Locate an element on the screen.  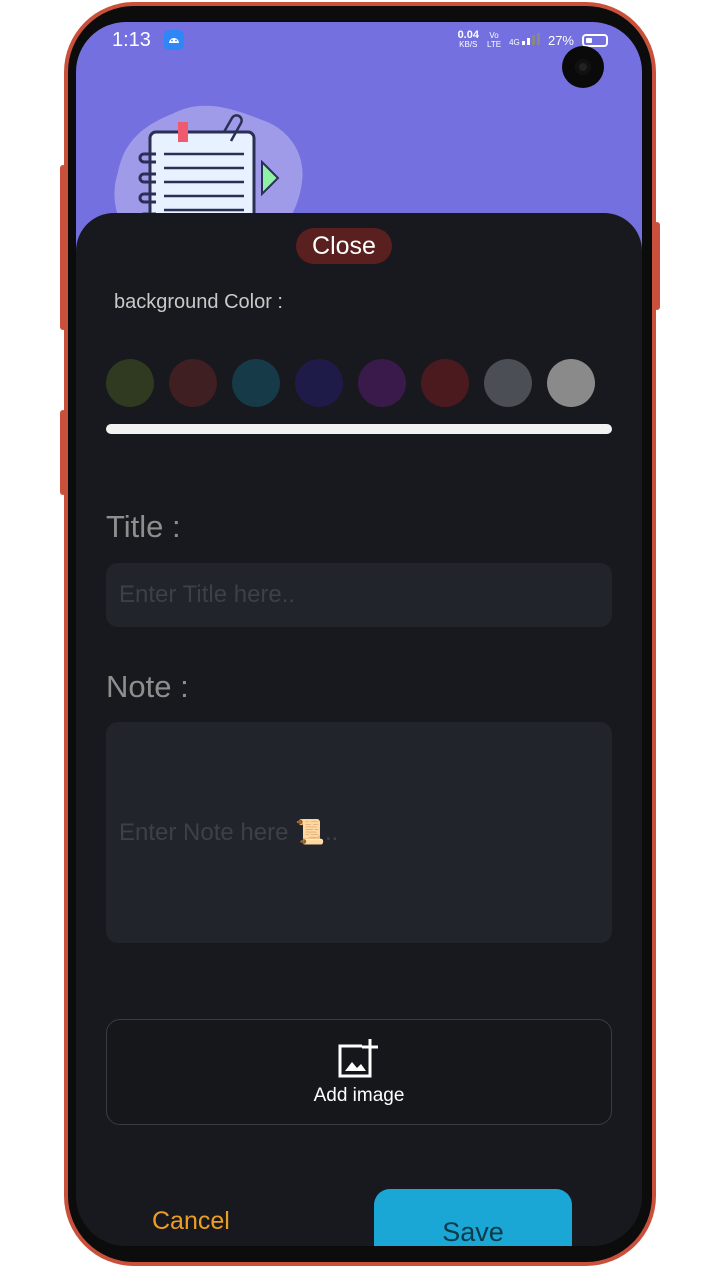
add-photo-icon is located at coordinates (358, 1058).